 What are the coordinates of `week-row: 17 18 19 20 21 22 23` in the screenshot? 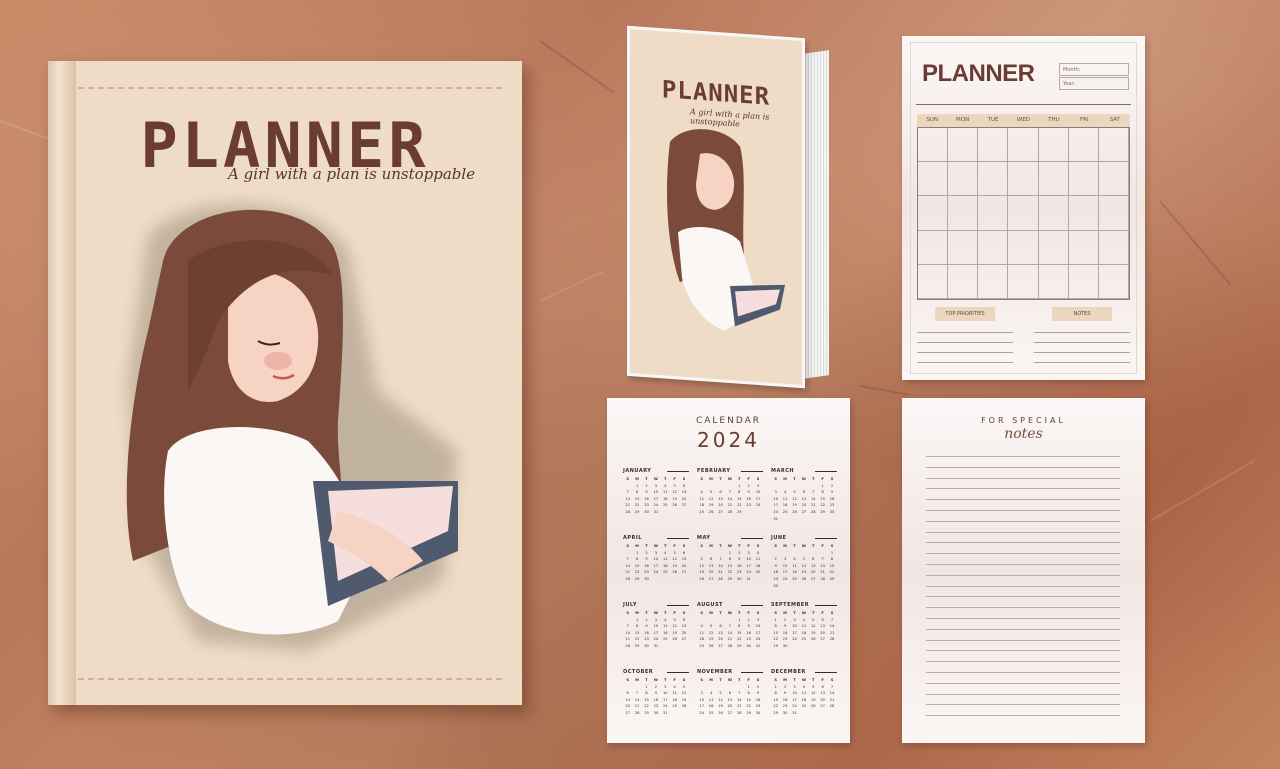 It's located at (730, 706).